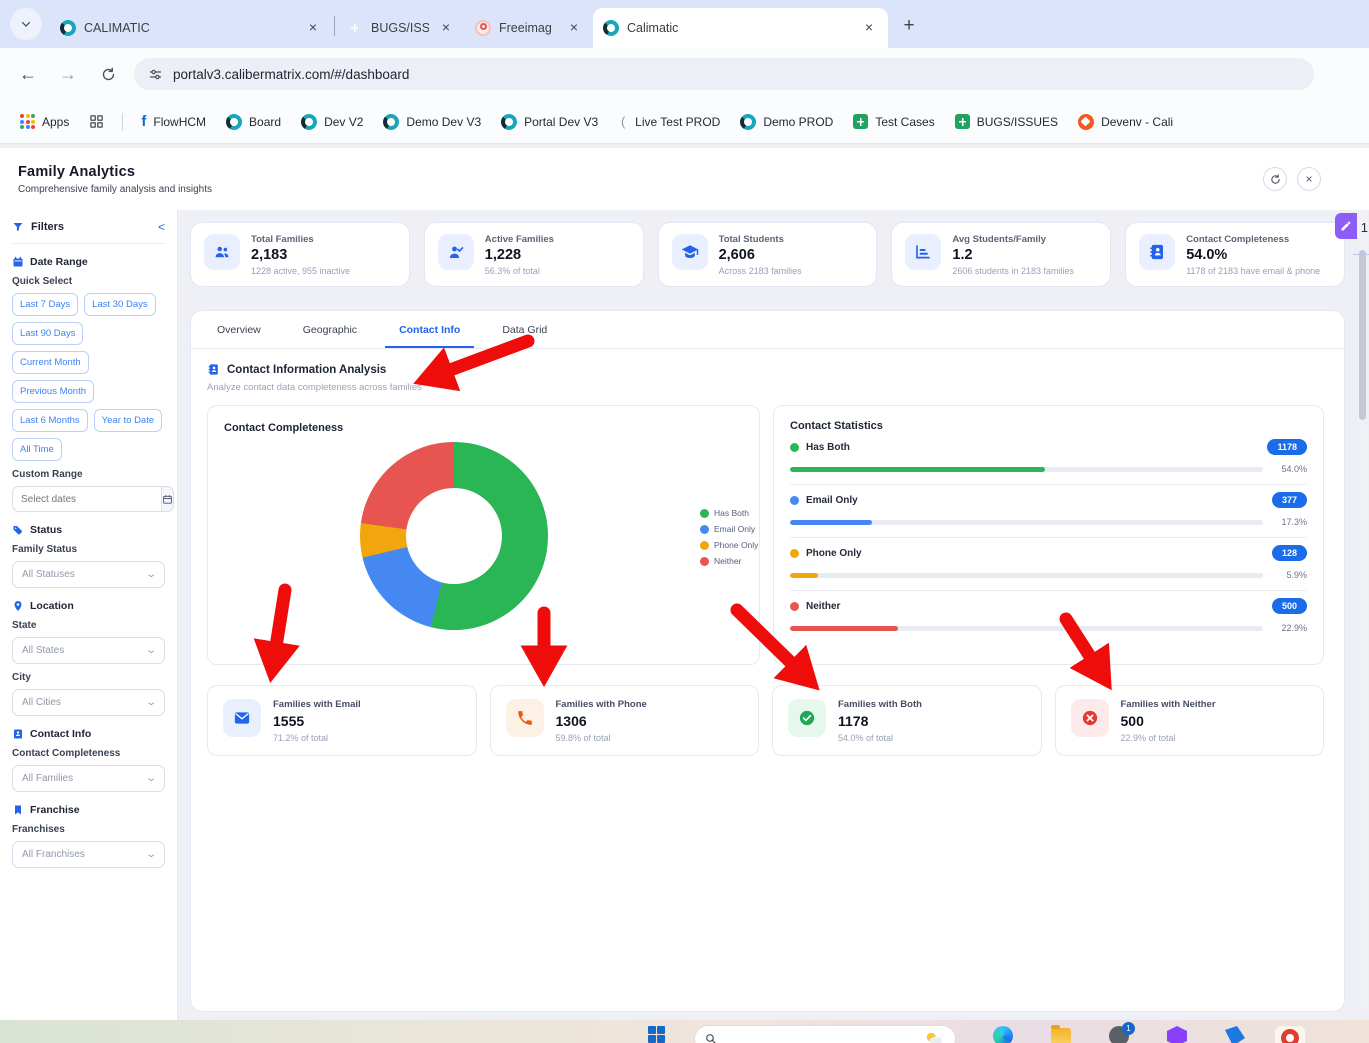 This screenshot has height=1043, width=1369. What do you see at coordinates (525, 28) in the screenshot?
I see `tab-title: Freeimag` at bounding box center [525, 28].